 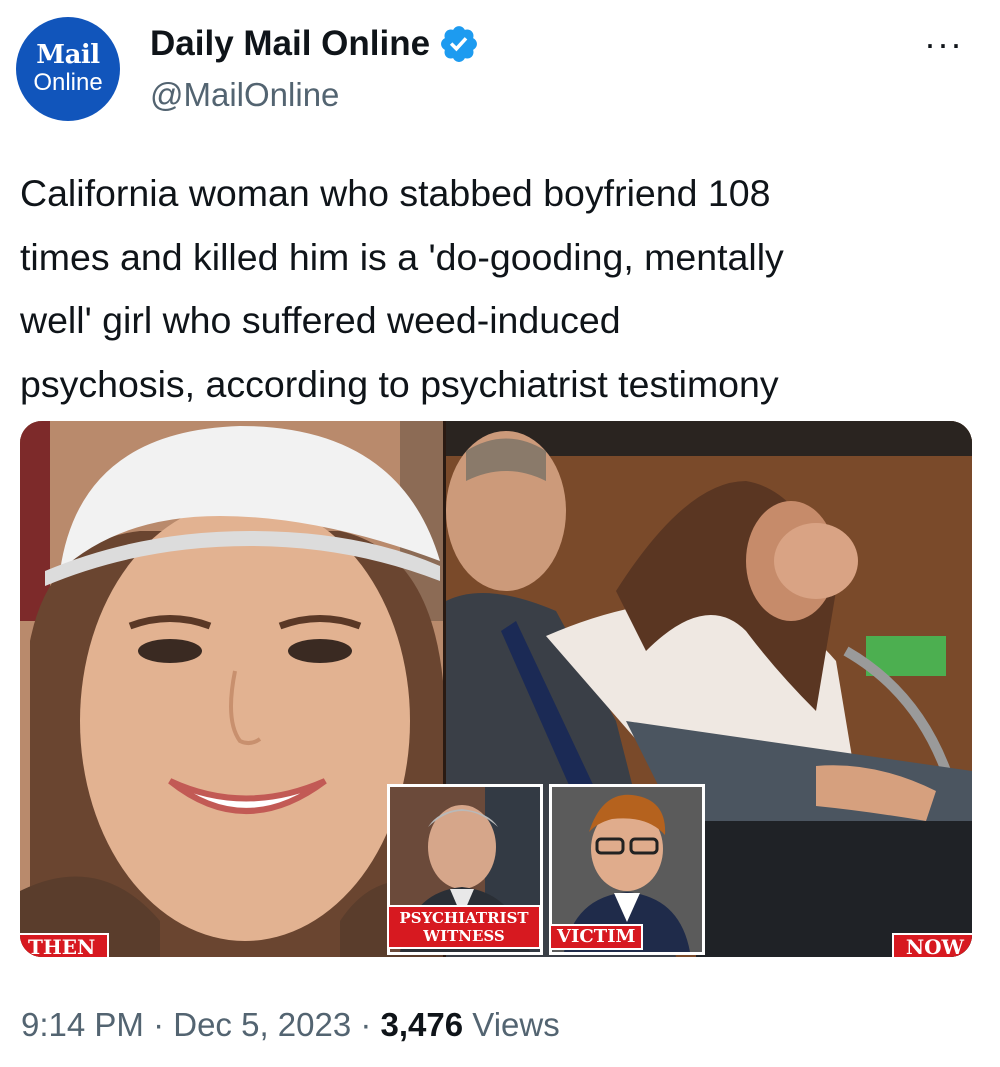 I want to click on verified-badge-icon, so click(x=459, y=44).